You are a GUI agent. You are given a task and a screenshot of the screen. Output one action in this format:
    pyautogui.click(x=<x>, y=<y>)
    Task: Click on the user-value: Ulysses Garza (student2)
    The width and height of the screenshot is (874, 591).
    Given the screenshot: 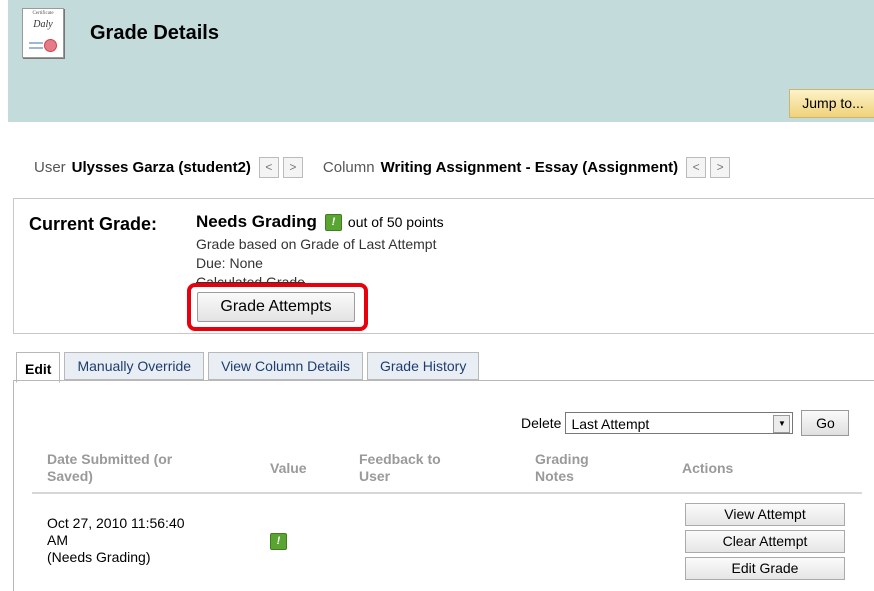 What is the action you would take?
    pyautogui.click(x=161, y=167)
    